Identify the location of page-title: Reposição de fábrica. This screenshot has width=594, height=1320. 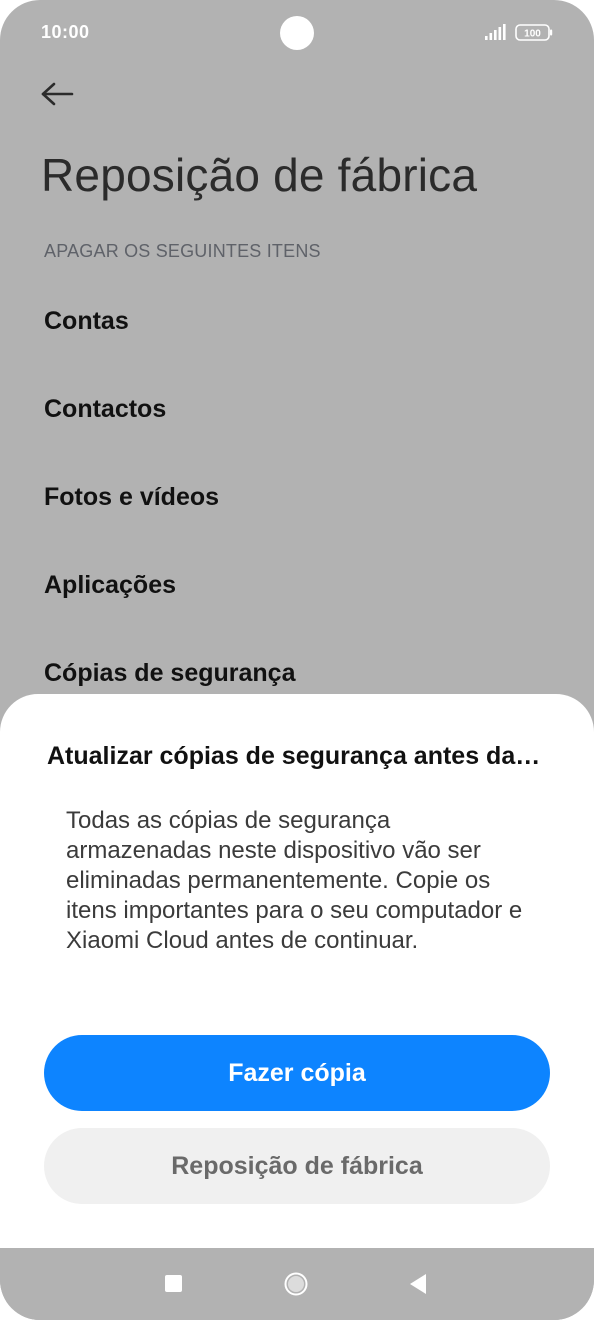
(259, 175).